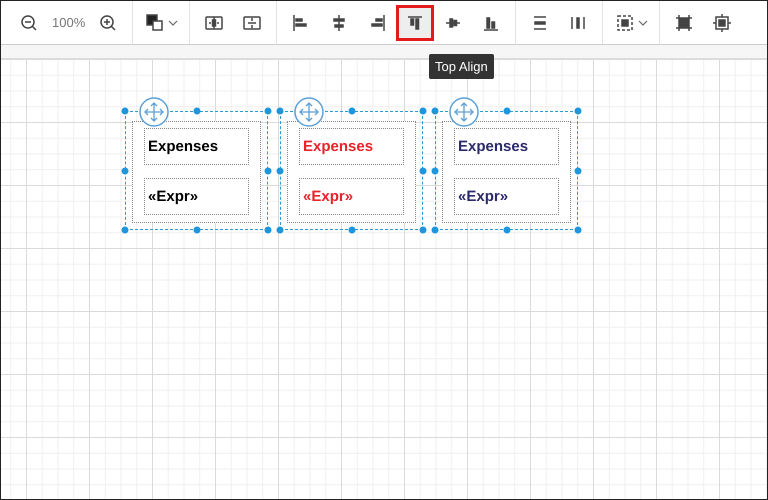 The height and width of the screenshot is (500, 768). Describe the element at coordinates (29, 22) in the screenshot. I see `zoom-out-icon` at that location.